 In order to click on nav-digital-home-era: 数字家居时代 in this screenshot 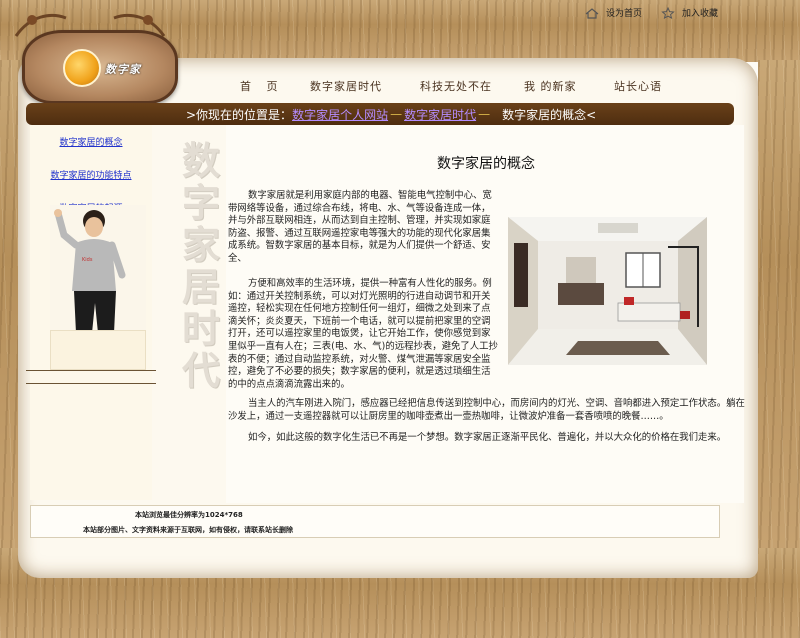, I will do `click(365, 86)`.